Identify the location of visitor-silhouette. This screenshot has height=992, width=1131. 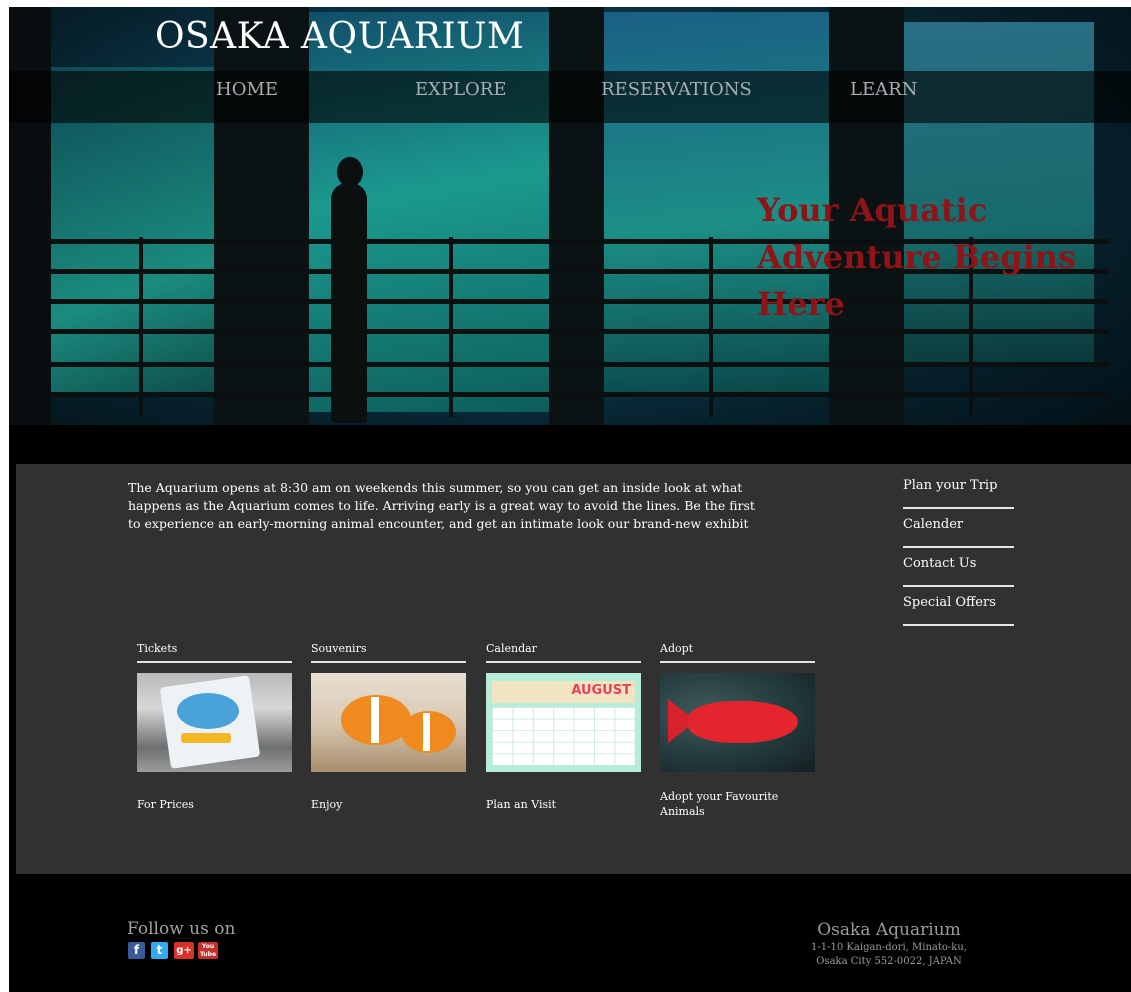
(351, 290).